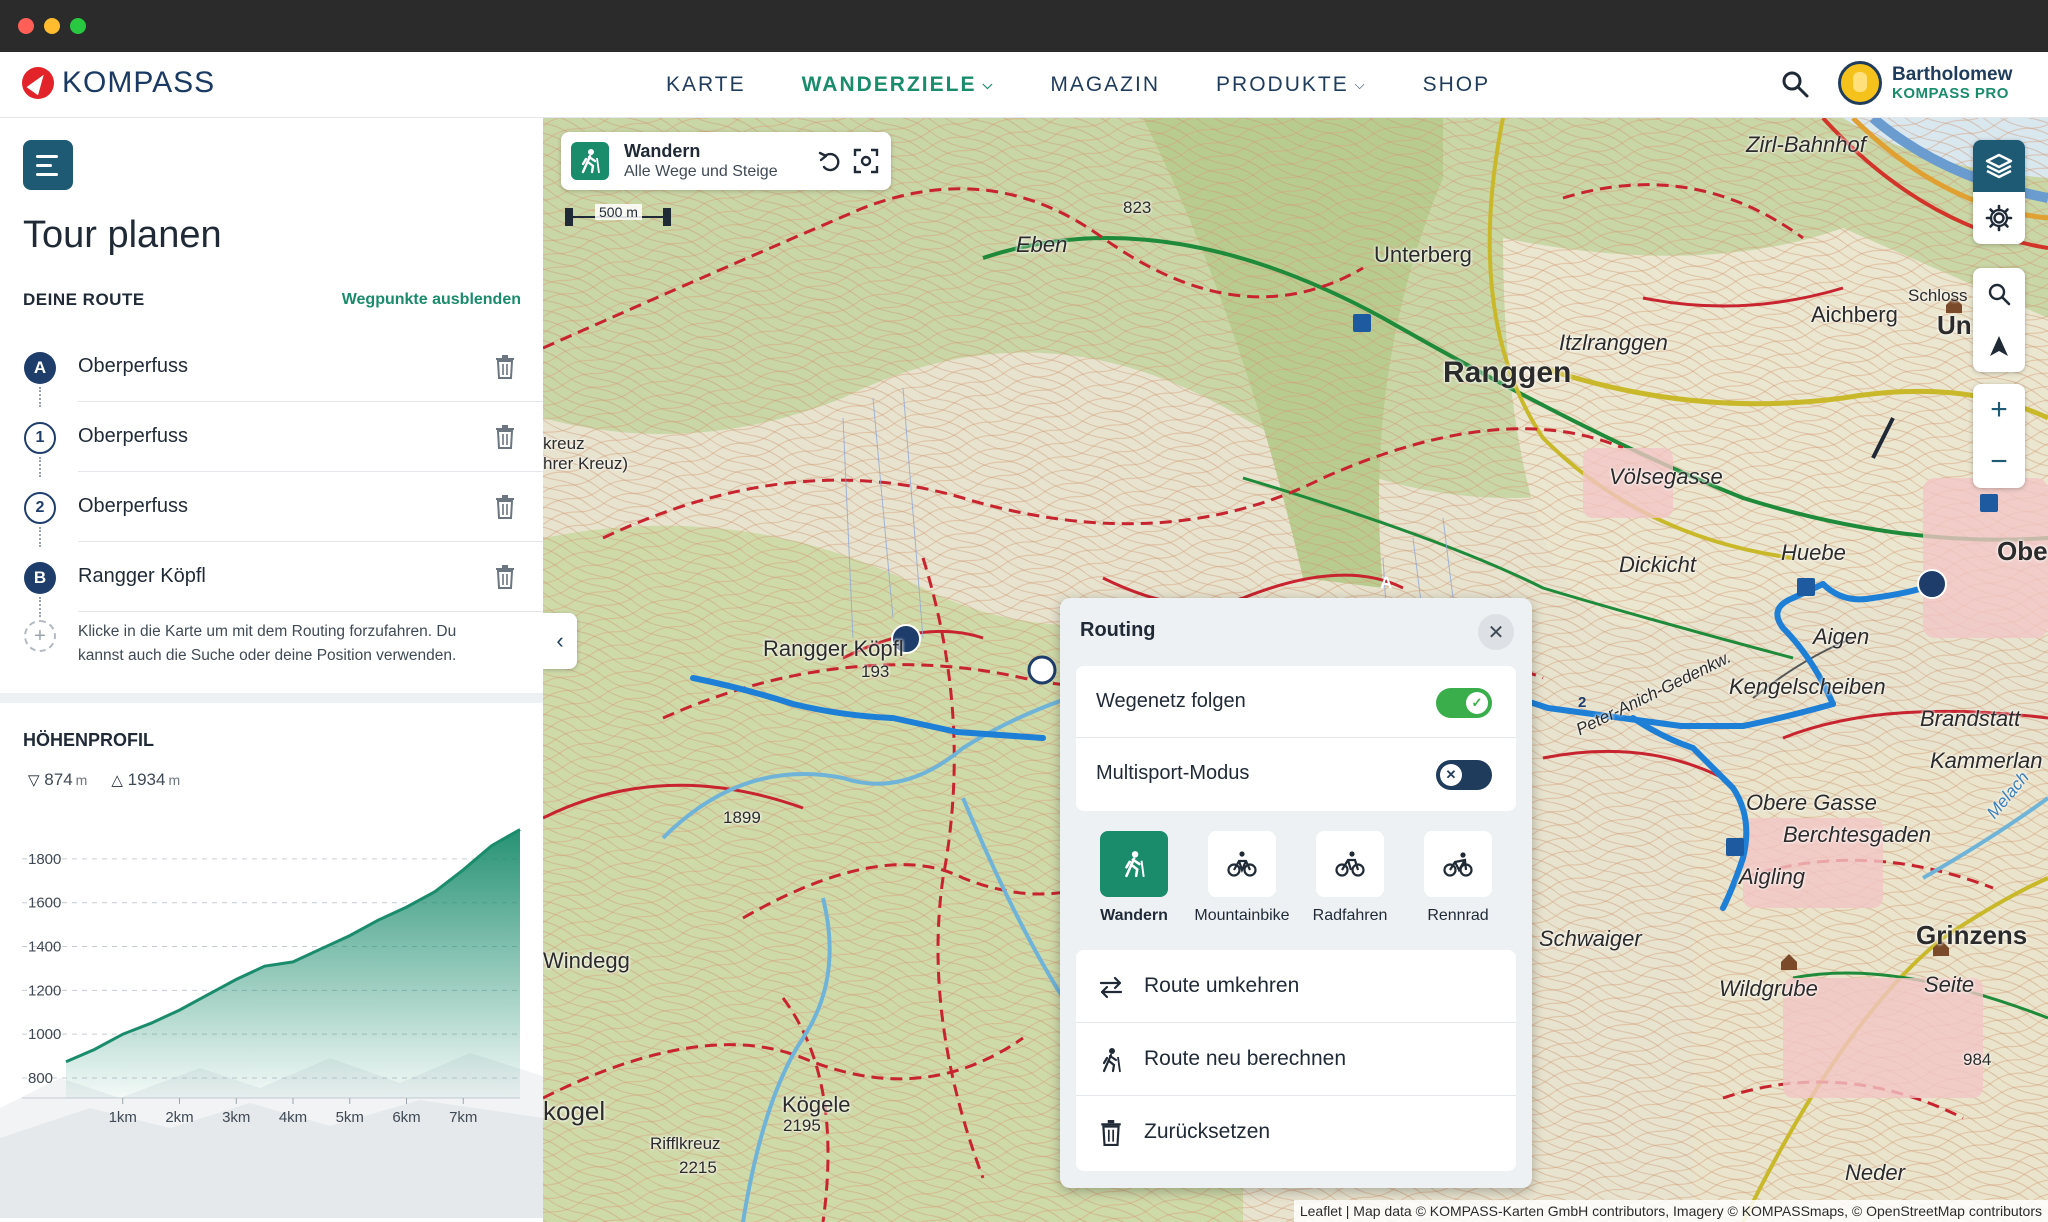 The height and width of the screenshot is (1222, 2048). I want to click on map-label-seite: Seite, so click(1949, 984).